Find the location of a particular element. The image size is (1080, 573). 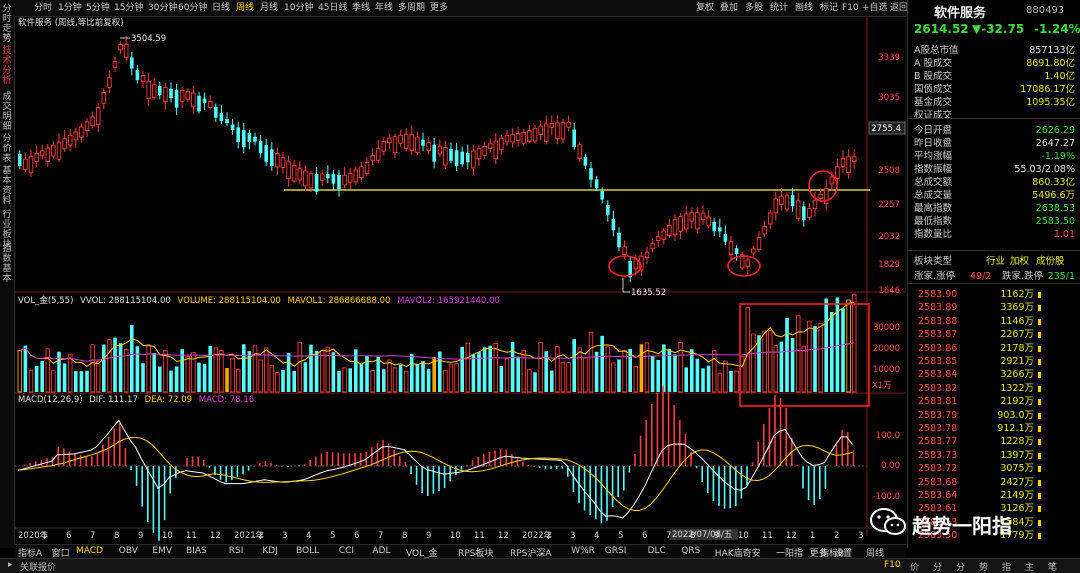

toolbar-right-1: 叠加 is located at coordinates (729, 8).